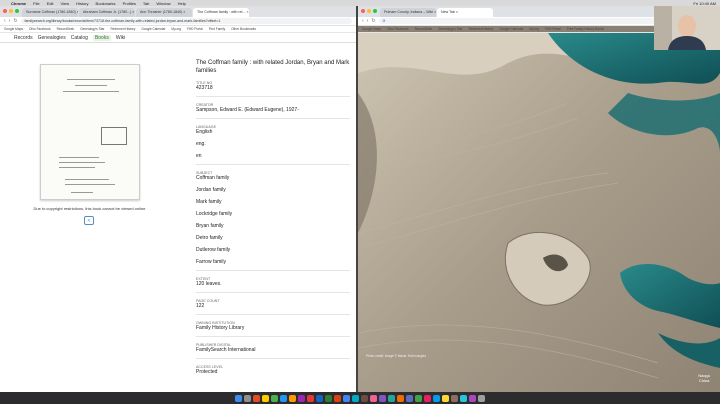 The width and height of the screenshot is (720, 404). I want to click on nav-catalog: Catalog, so click(79, 38).